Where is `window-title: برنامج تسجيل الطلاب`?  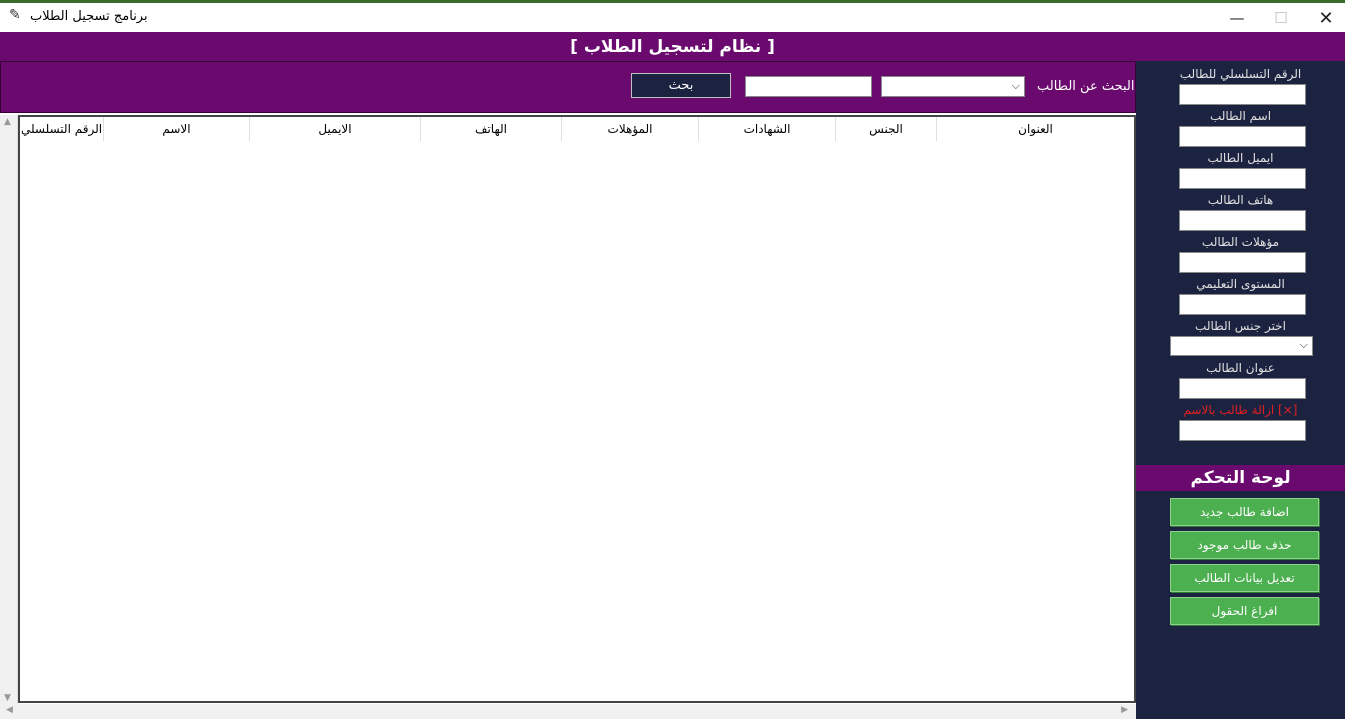 window-title: برنامج تسجيل الطلاب is located at coordinates (89, 16).